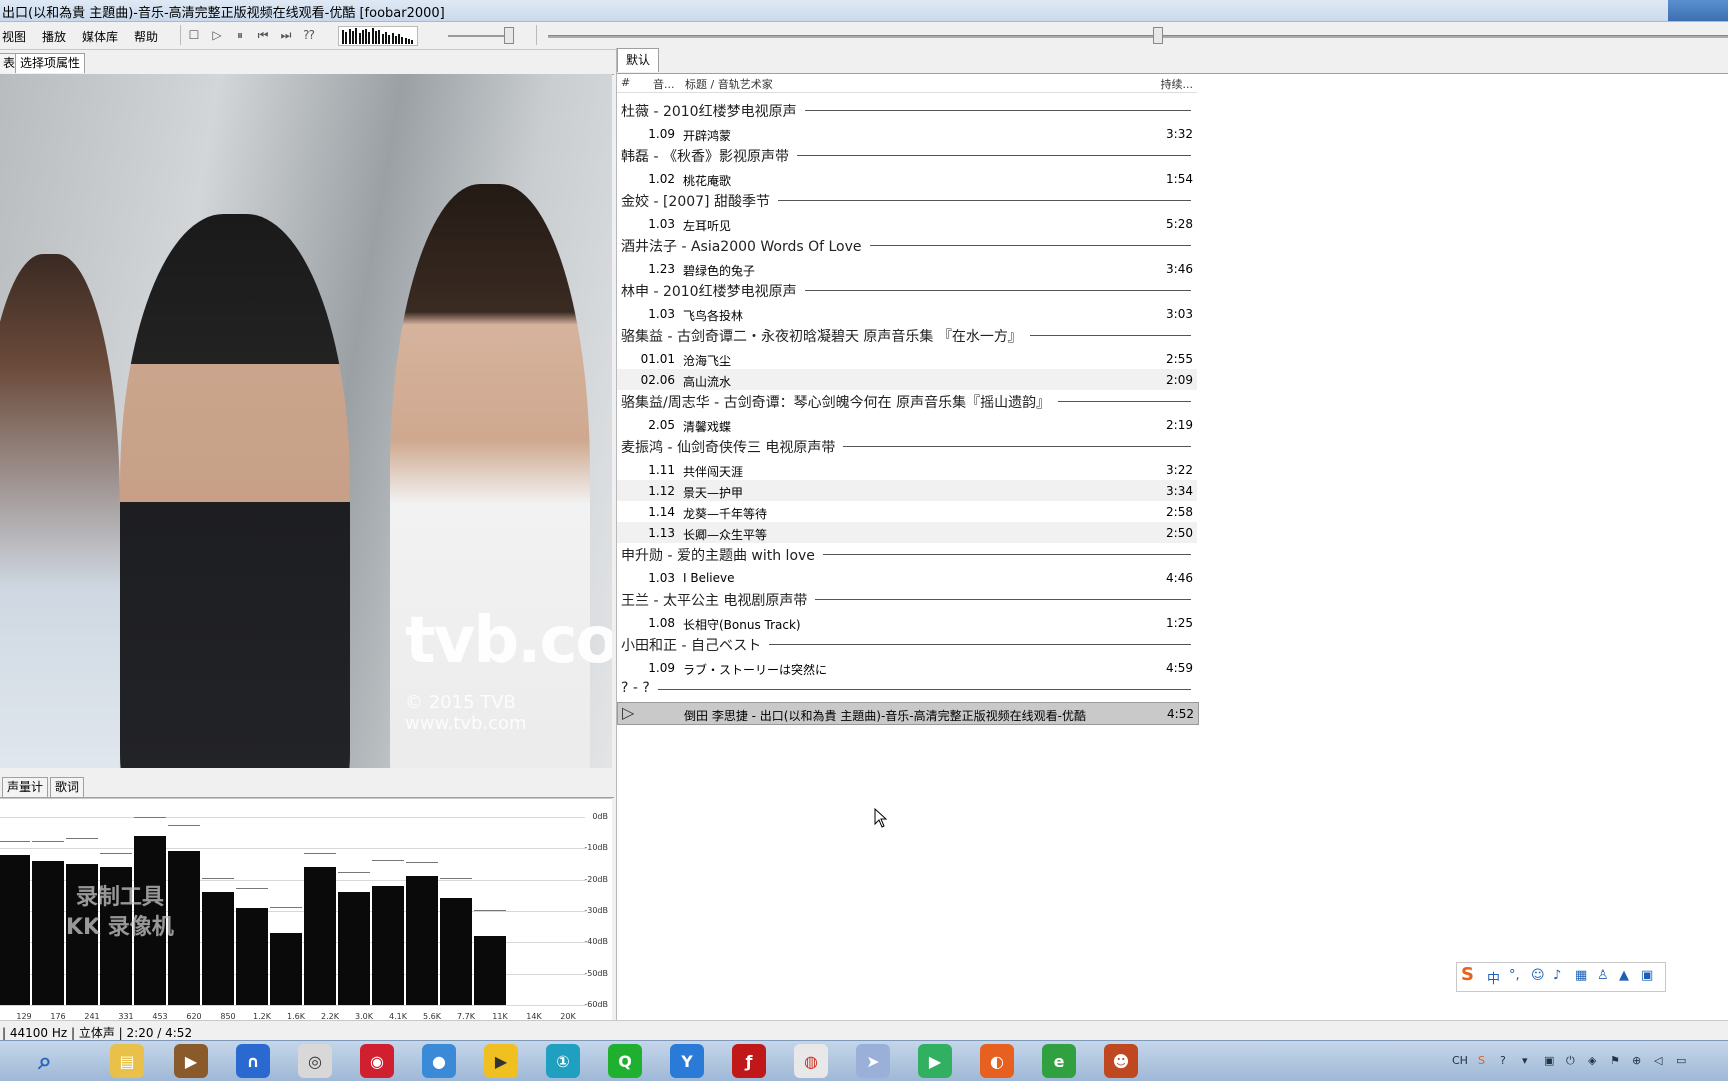 The image size is (1728, 1081). What do you see at coordinates (907, 245) in the screenshot?
I see `playlist-group-header: 酒井法子 - Asia2000 Words Of Love` at bounding box center [907, 245].